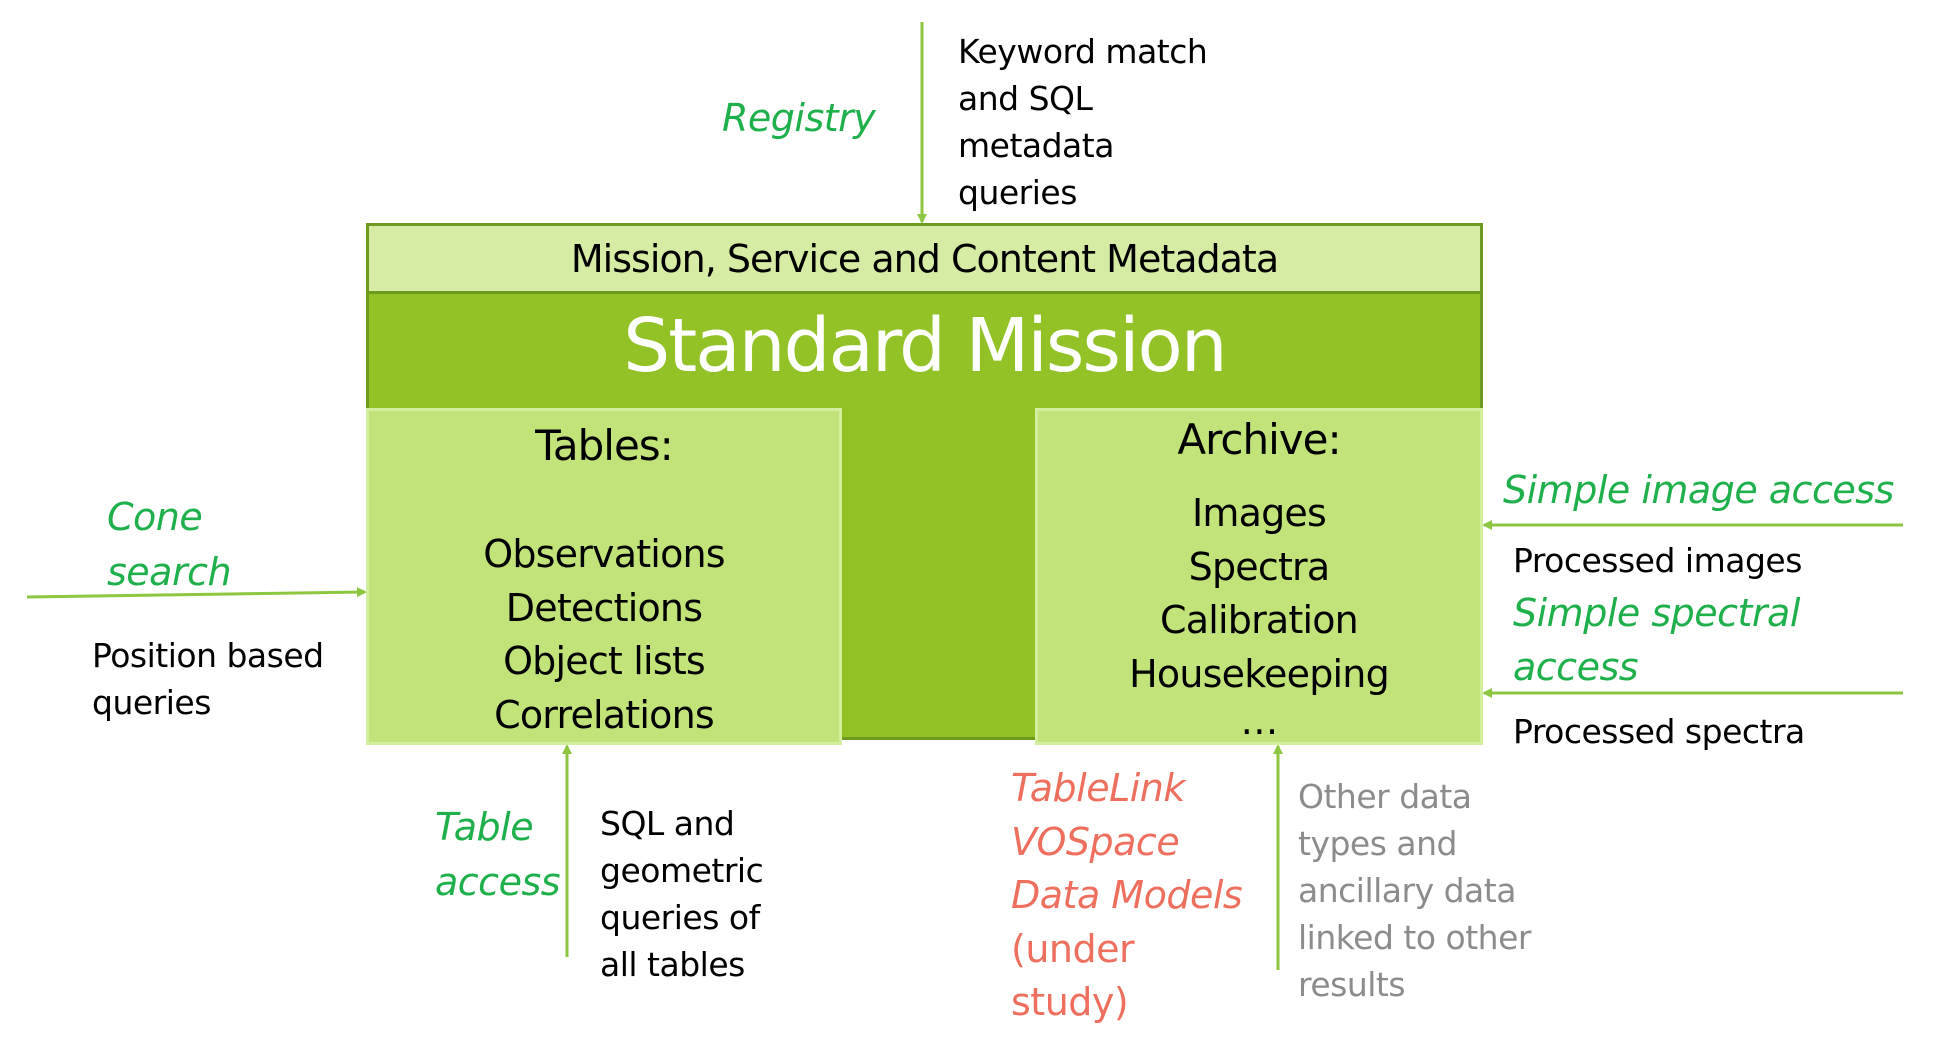 The image size is (1934, 1048). I want to click on table-access-label-line: access, so click(498, 882).